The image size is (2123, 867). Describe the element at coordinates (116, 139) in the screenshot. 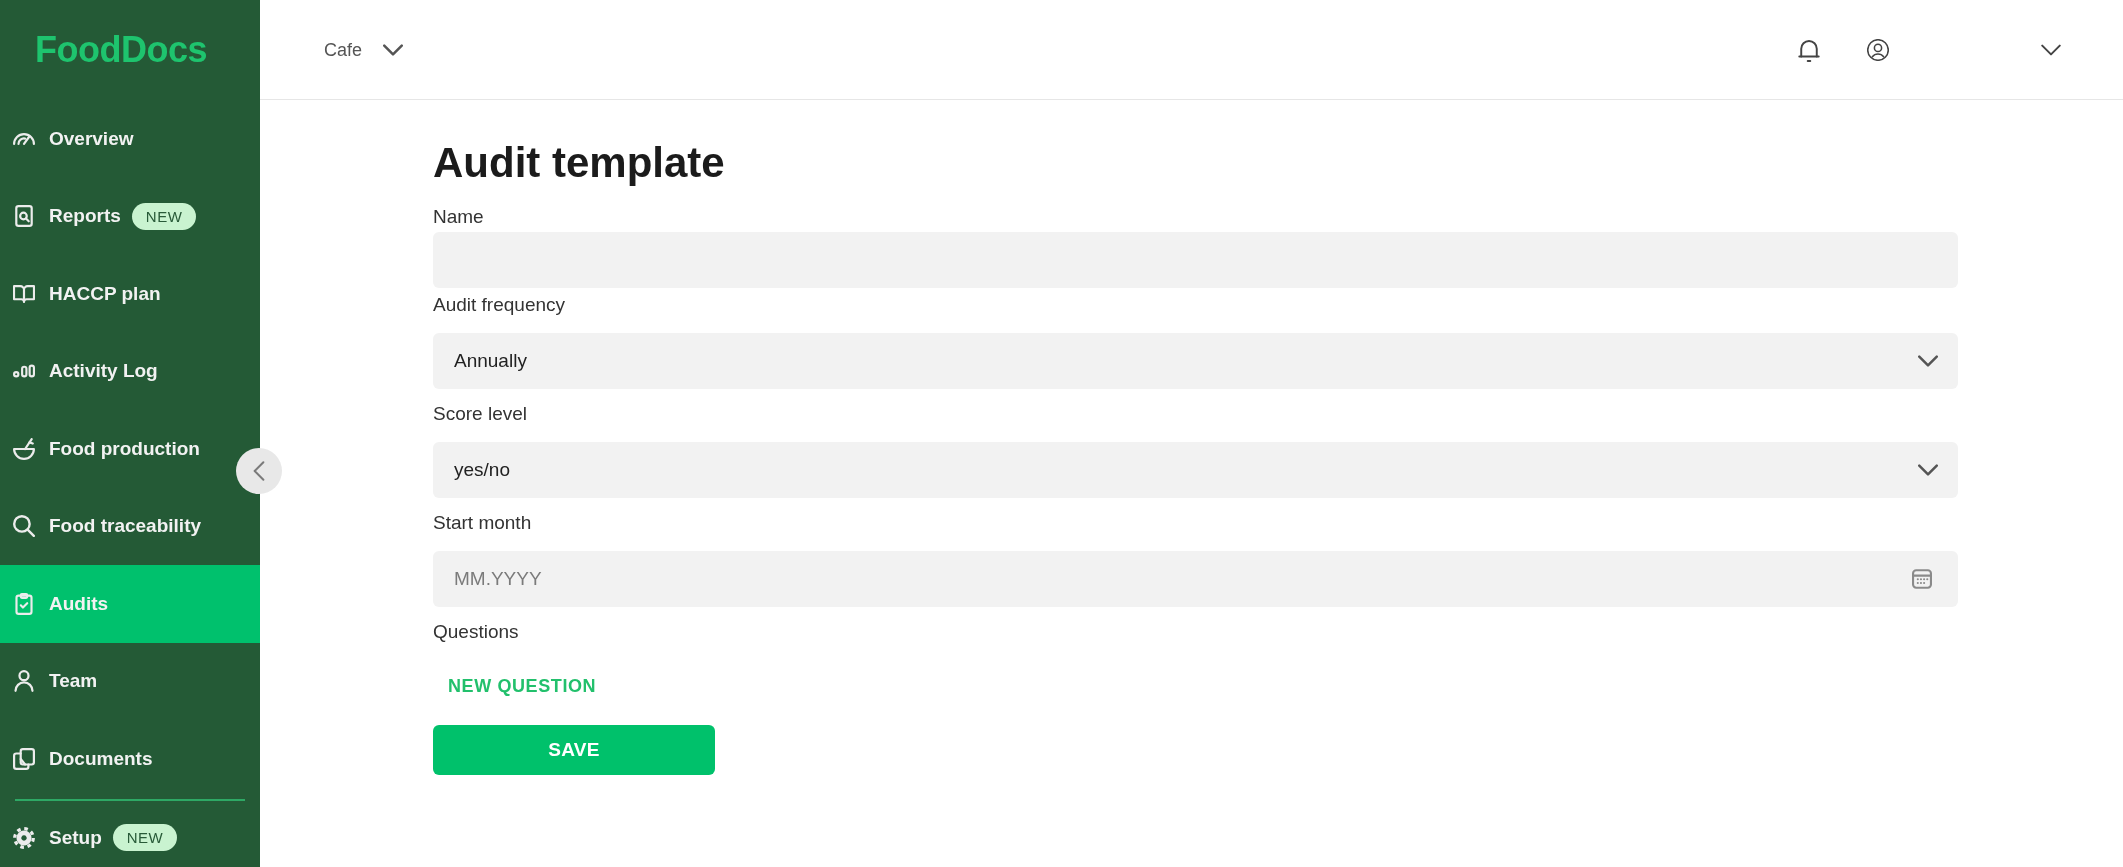

I see `nav-item: Overview` at that location.